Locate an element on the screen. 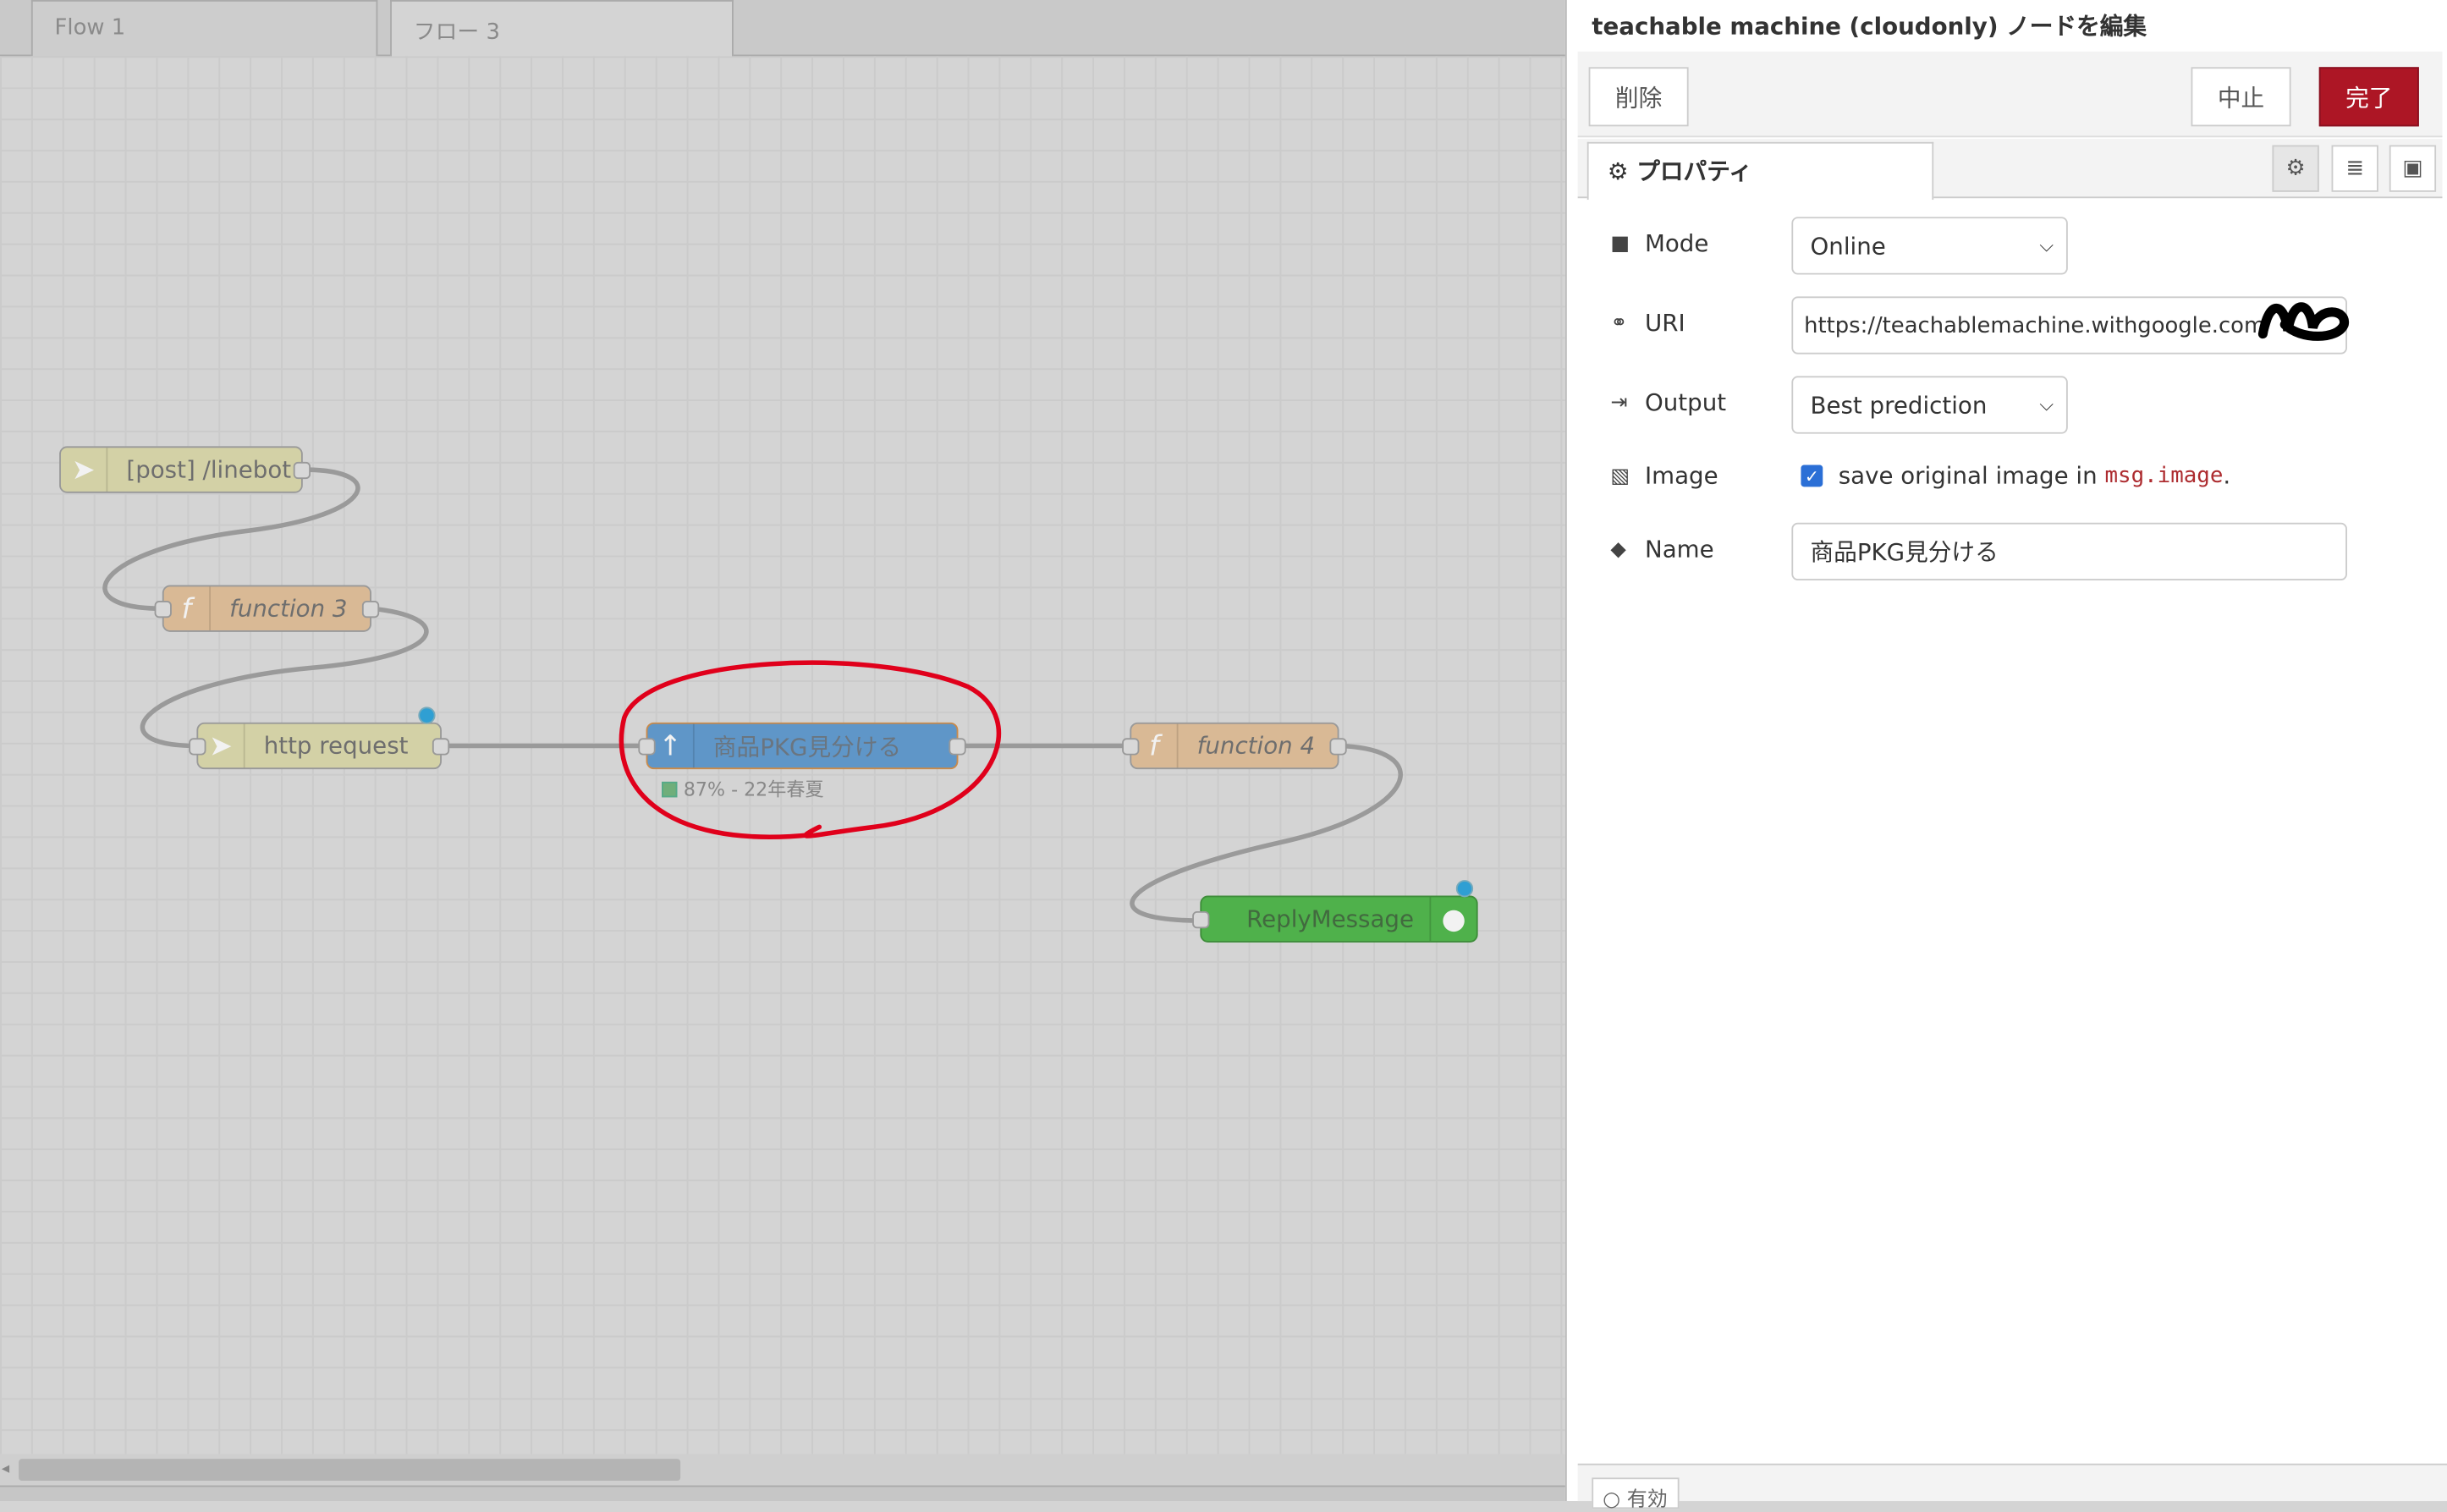 This screenshot has height=1512, width=2447. output-label: Output is located at coordinates (1685, 403).